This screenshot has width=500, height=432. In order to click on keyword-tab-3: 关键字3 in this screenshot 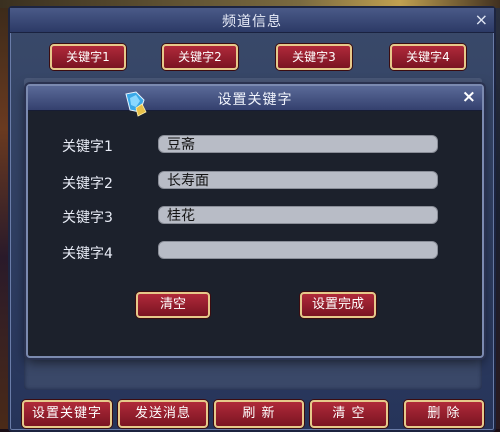, I will do `click(314, 57)`.